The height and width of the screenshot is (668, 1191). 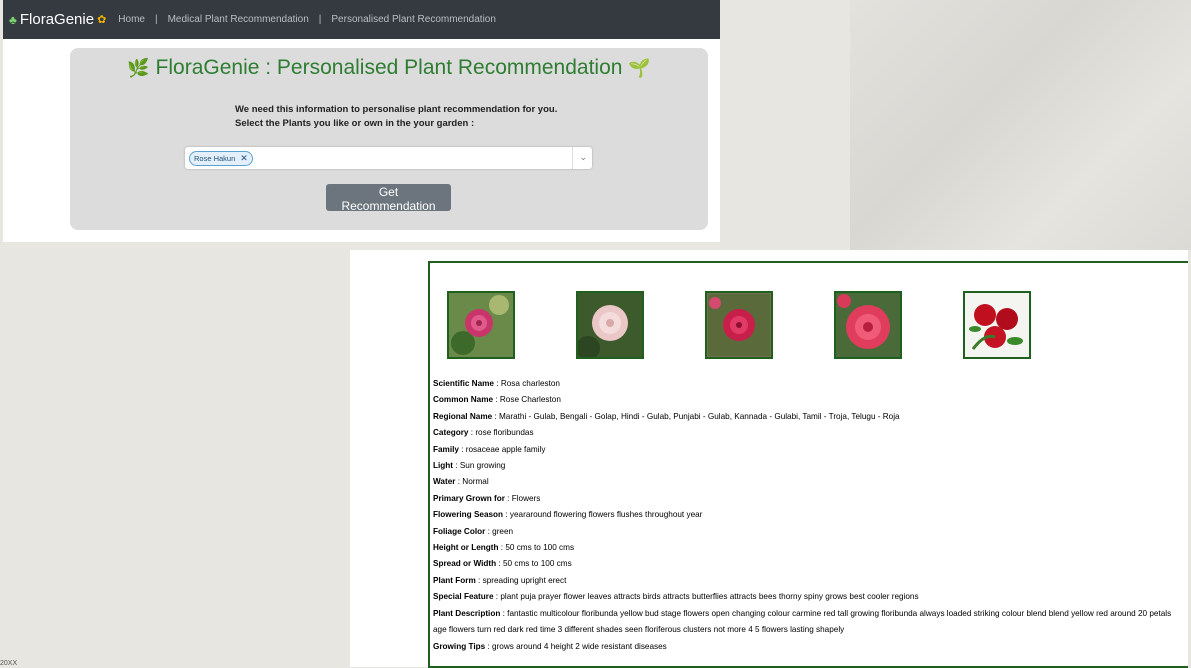 I want to click on detail-label: Light, so click(x=443, y=466).